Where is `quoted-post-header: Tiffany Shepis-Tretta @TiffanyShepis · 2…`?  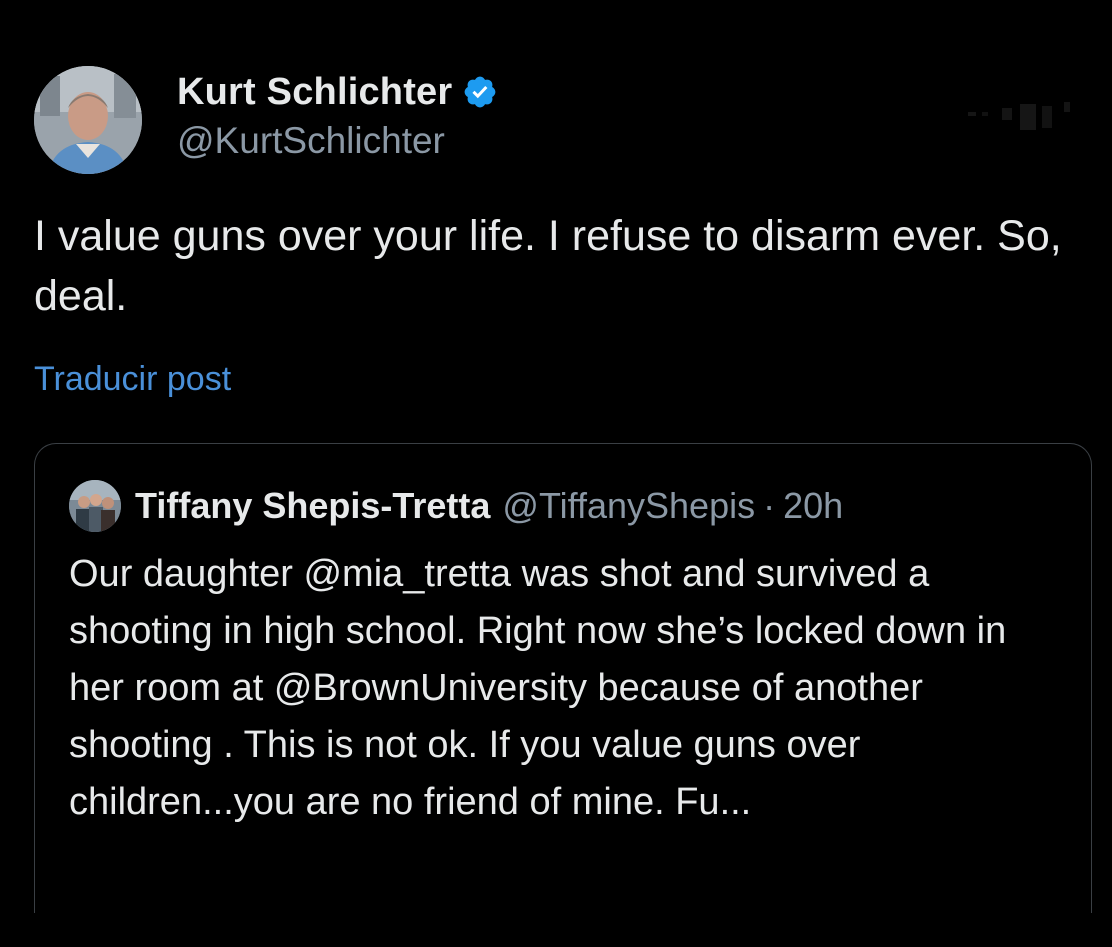
quoted-post-header: Tiffany Shepis-Tretta @TiffanyShepis · 2… is located at coordinates (456, 506).